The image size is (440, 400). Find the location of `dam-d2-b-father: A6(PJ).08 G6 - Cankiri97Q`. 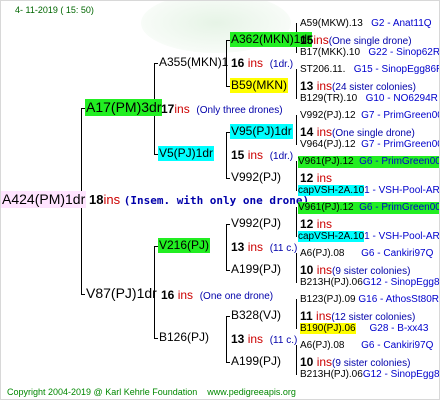

dam-d2-b-father: A6(PJ).08 G6 - Cankiri97Q is located at coordinates (367, 345).